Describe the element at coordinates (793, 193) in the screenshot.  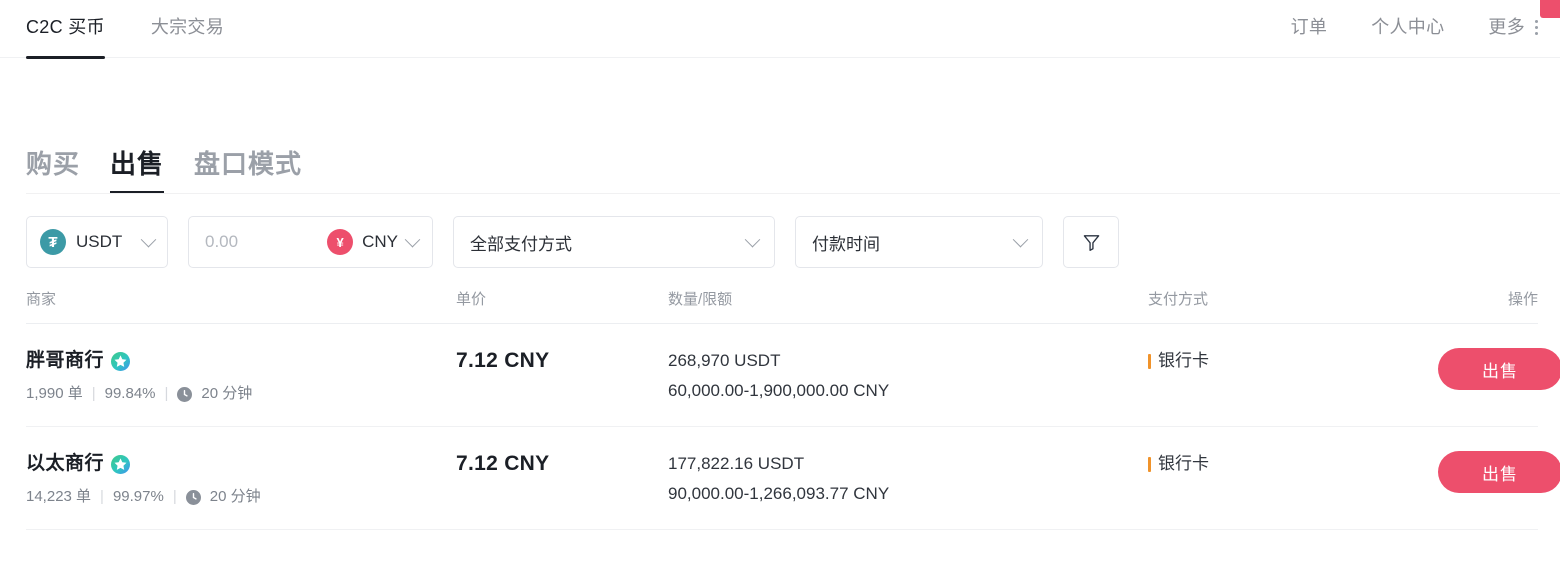
I see `tabs-divider` at that location.